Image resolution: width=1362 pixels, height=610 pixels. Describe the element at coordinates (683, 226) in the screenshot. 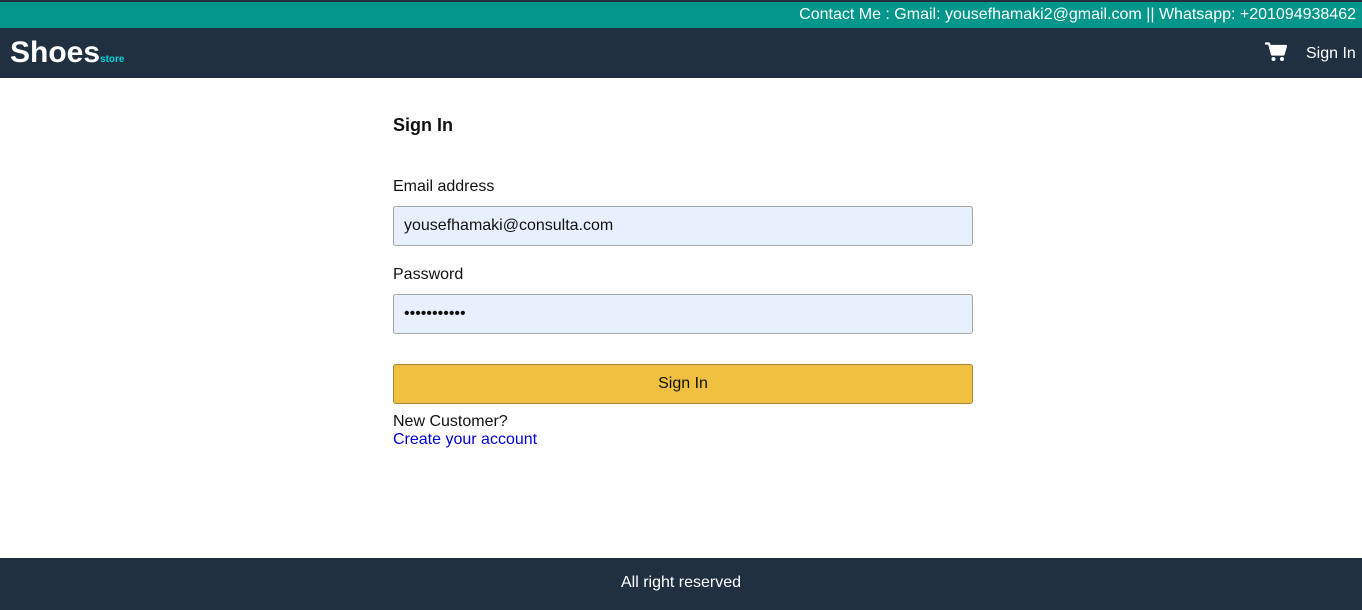

I see `email-field` at that location.